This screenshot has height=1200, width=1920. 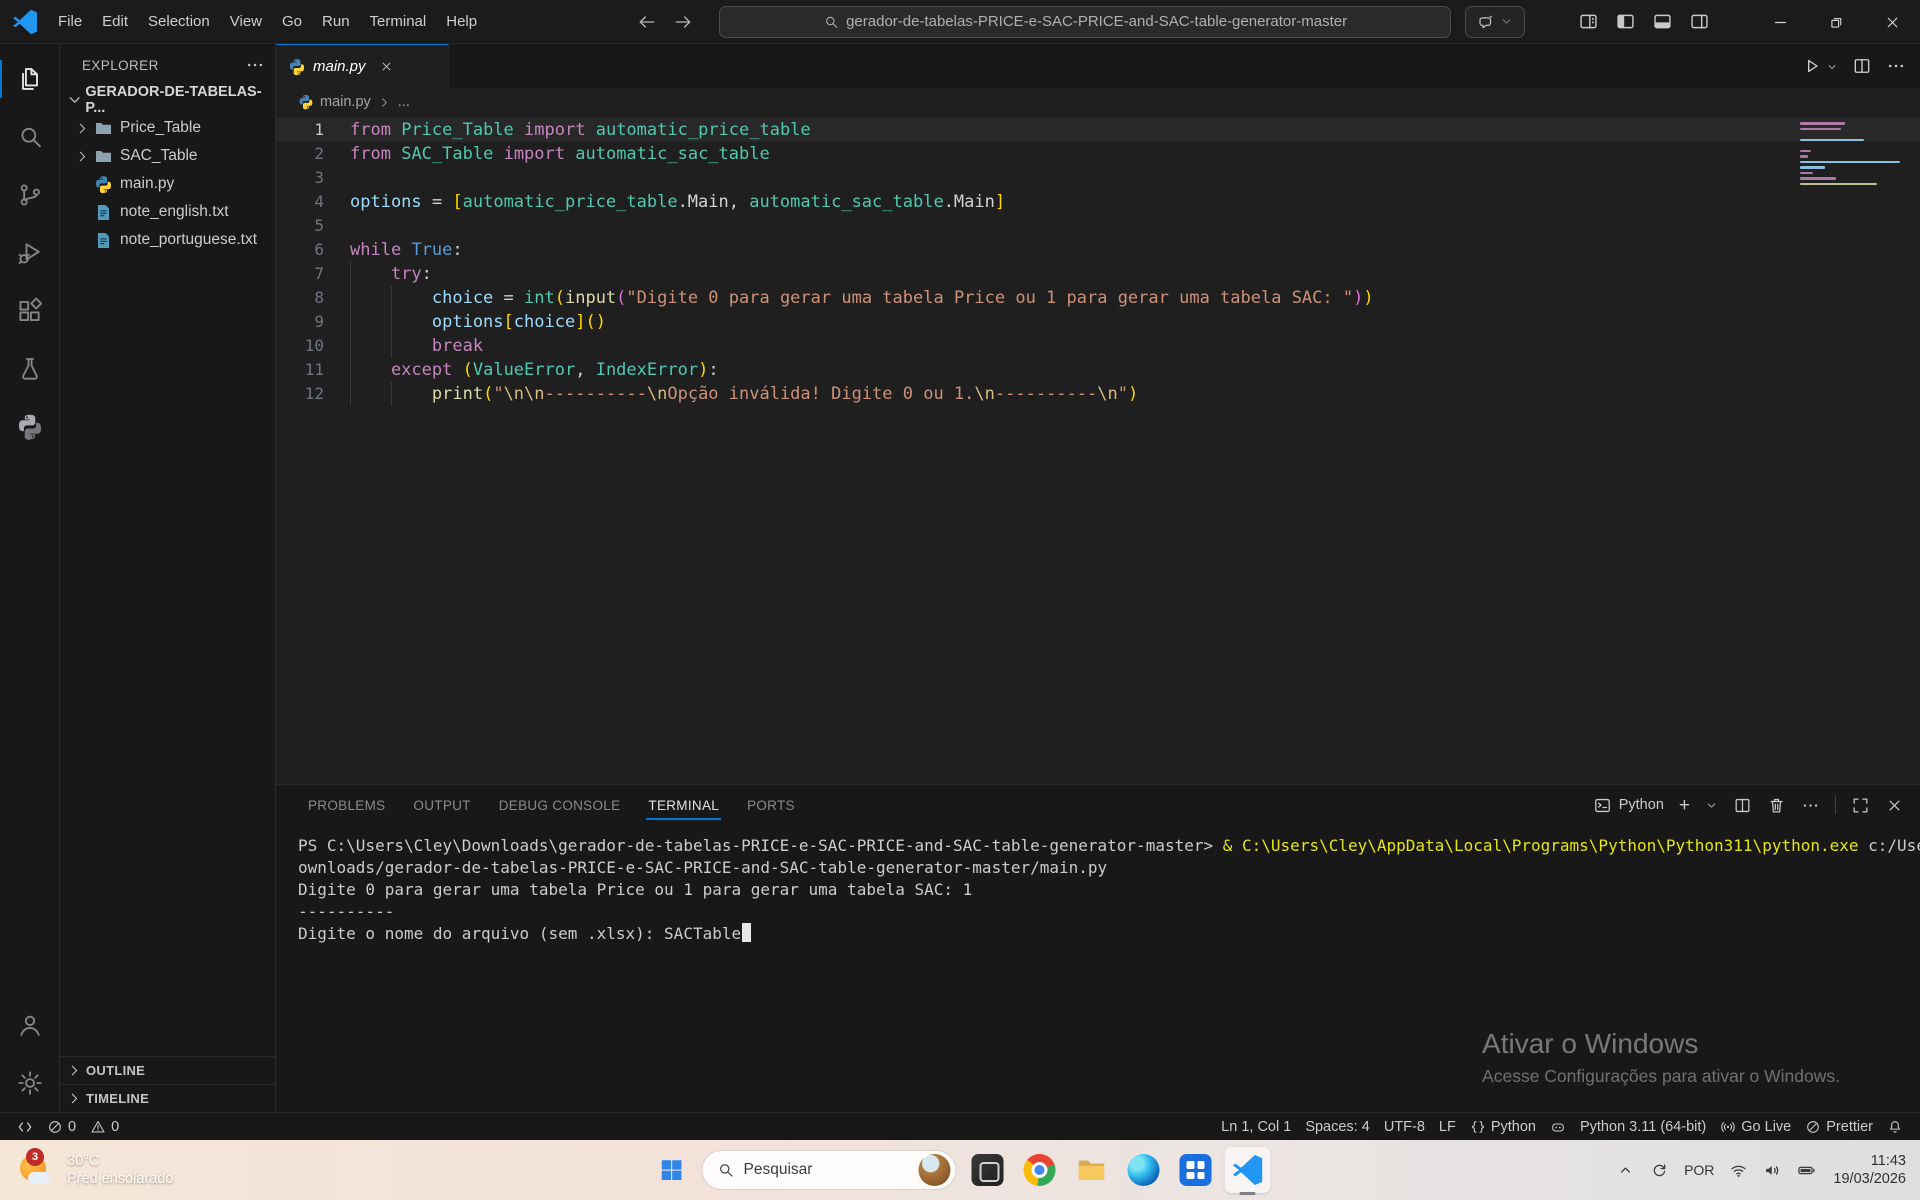 What do you see at coordinates (167, 1070) in the screenshot?
I see `section-outline: OUTLINE` at bounding box center [167, 1070].